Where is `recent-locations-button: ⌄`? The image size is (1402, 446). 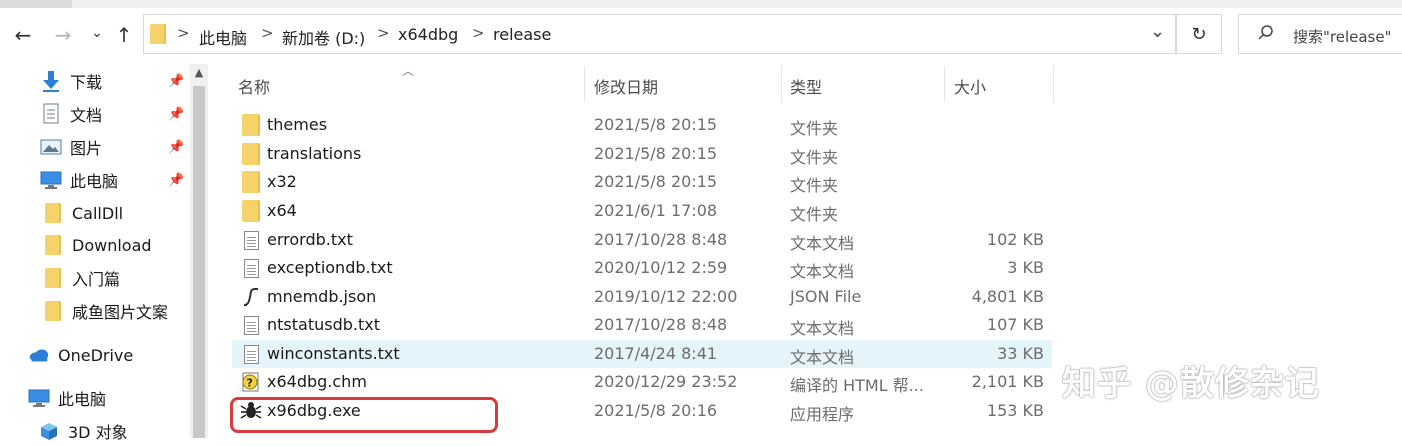 recent-locations-button: ⌄ is located at coordinates (97, 33).